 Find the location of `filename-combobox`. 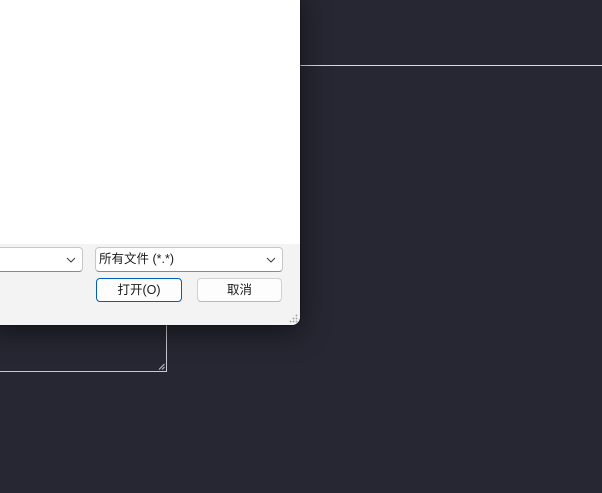

filename-combobox is located at coordinates (41, 259).